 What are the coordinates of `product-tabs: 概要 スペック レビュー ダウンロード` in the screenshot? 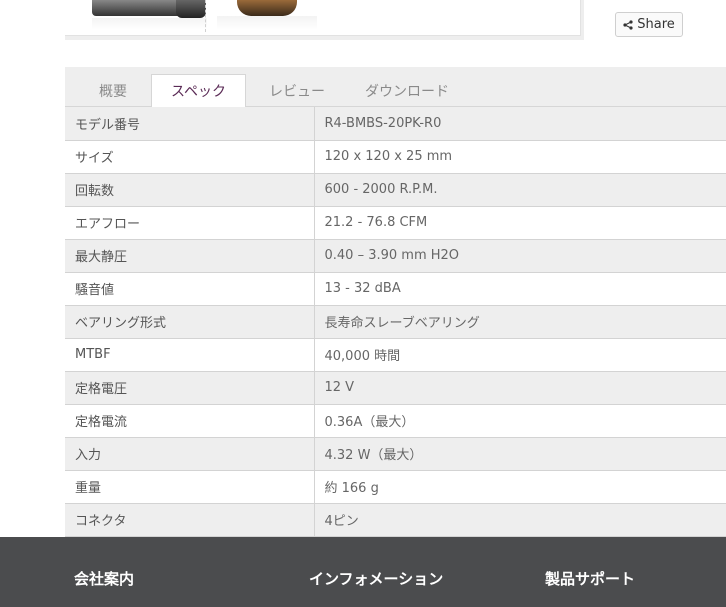 It's located at (395, 87).